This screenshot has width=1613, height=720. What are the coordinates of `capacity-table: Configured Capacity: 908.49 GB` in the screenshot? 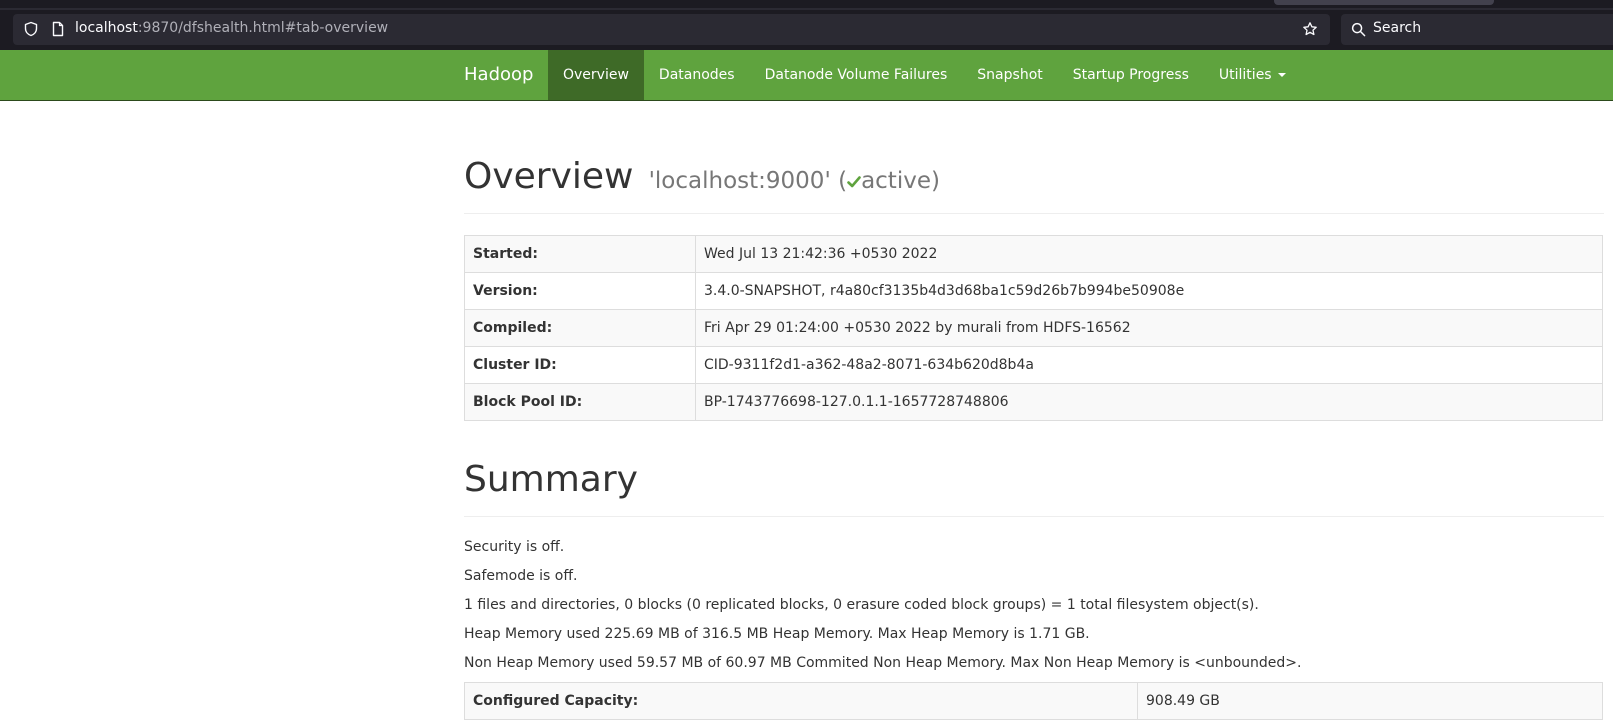 It's located at (1033, 701).